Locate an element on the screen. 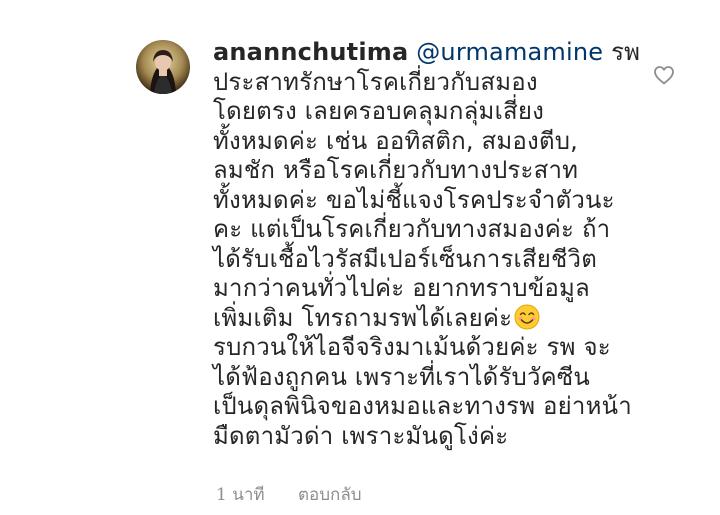  comment-first-line: anannchutima @urmamamine รพ is located at coordinates (426, 53).